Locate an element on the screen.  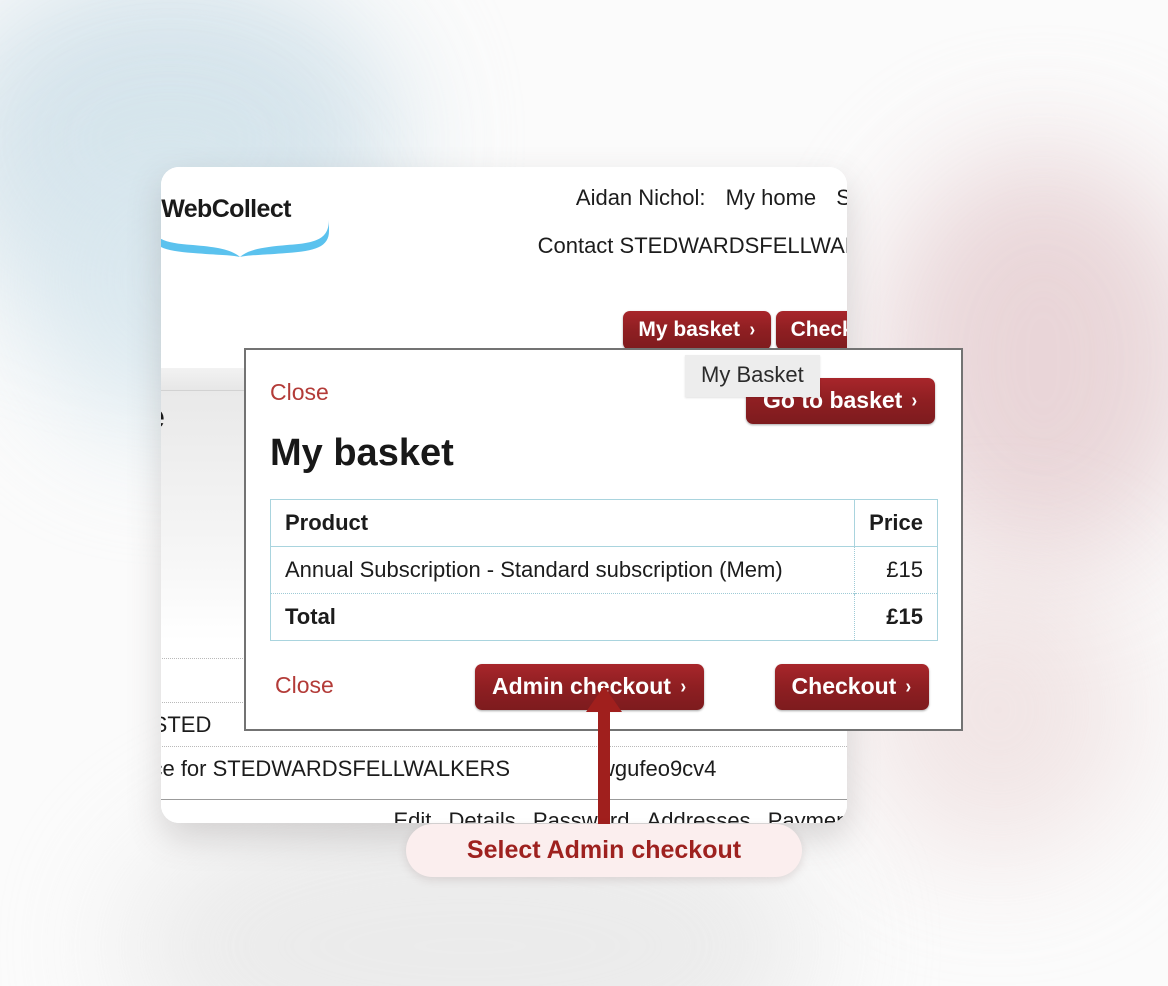
webcollect-logo: WebCollect is located at coordinates (246, 226).